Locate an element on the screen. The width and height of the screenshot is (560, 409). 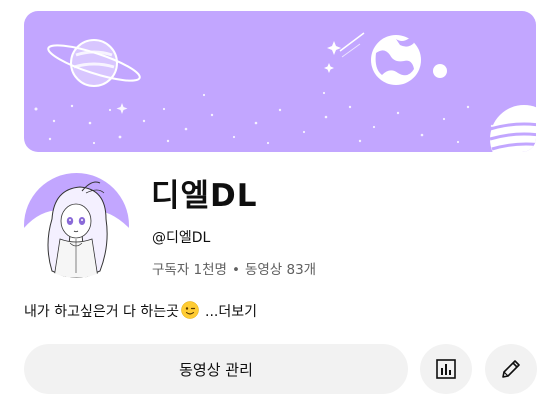
anime-character-illustration is located at coordinates (76, 225).